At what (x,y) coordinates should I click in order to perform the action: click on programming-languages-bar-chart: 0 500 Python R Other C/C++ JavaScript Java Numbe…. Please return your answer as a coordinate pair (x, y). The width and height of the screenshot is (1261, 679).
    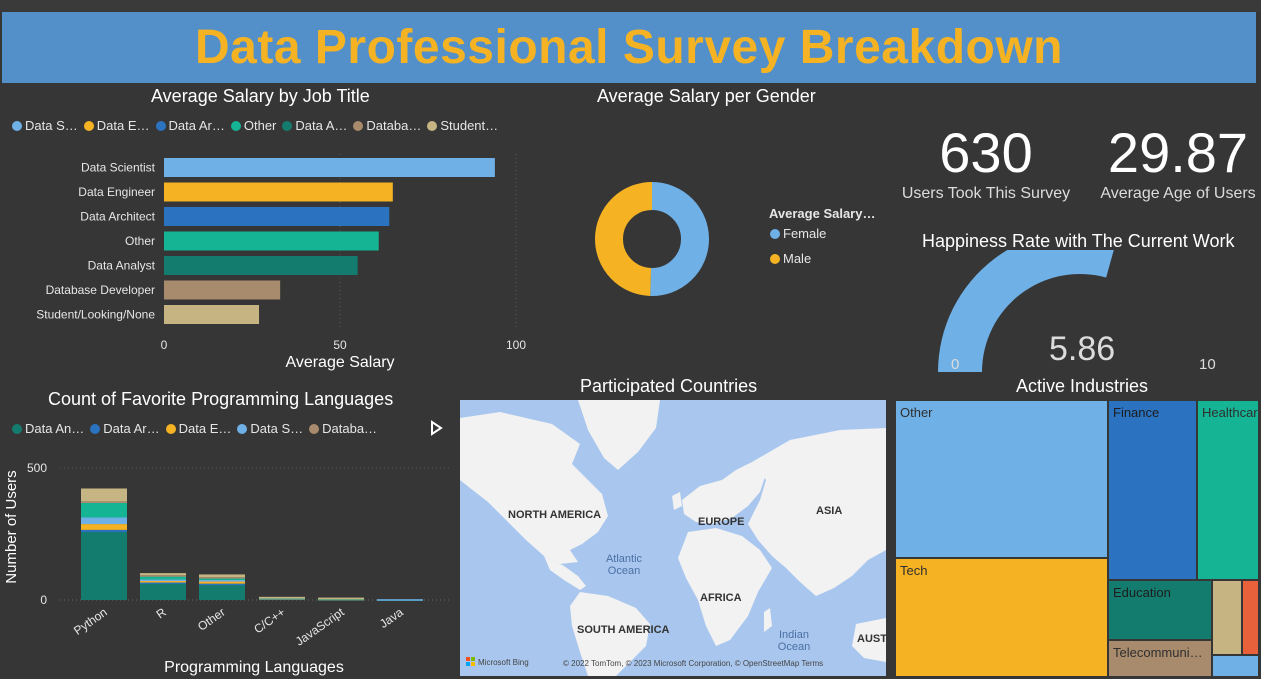
    Looking at the image, I should click on (226, 568).